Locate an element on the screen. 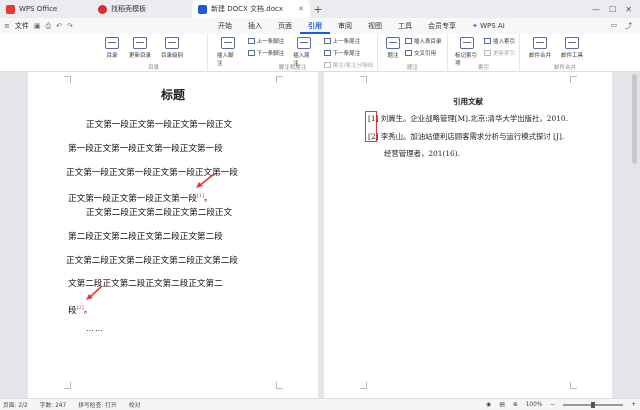 This screenshot has width=640, height=410. cross-ref-label: 交叉引用 is located at coordinates (425, 54).